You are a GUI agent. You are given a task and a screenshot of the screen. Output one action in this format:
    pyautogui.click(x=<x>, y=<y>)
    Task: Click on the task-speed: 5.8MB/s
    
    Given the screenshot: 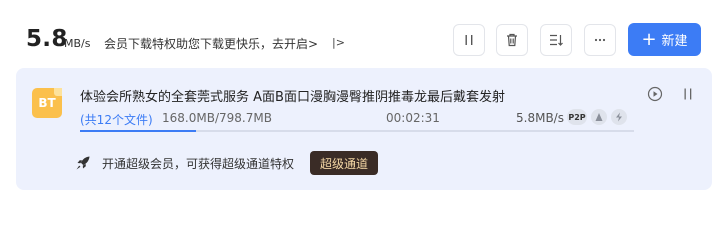 What is the action you would take?
    pyautogui.click(x=540, y=118)
    